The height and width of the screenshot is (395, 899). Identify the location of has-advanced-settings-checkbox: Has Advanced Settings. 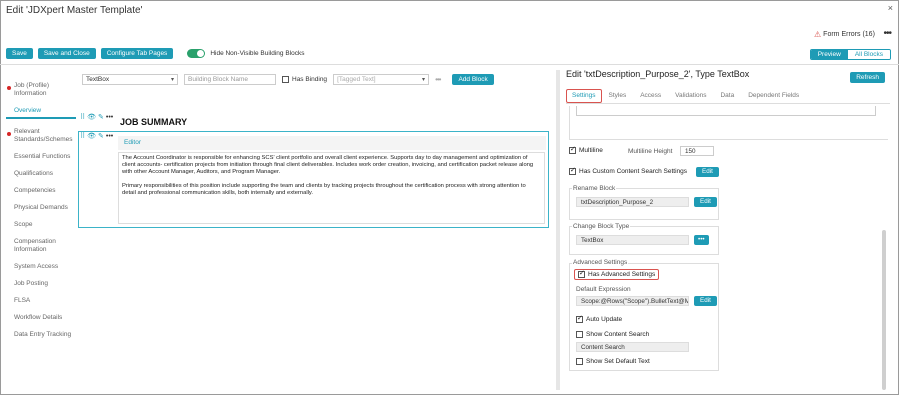
(617, 274).